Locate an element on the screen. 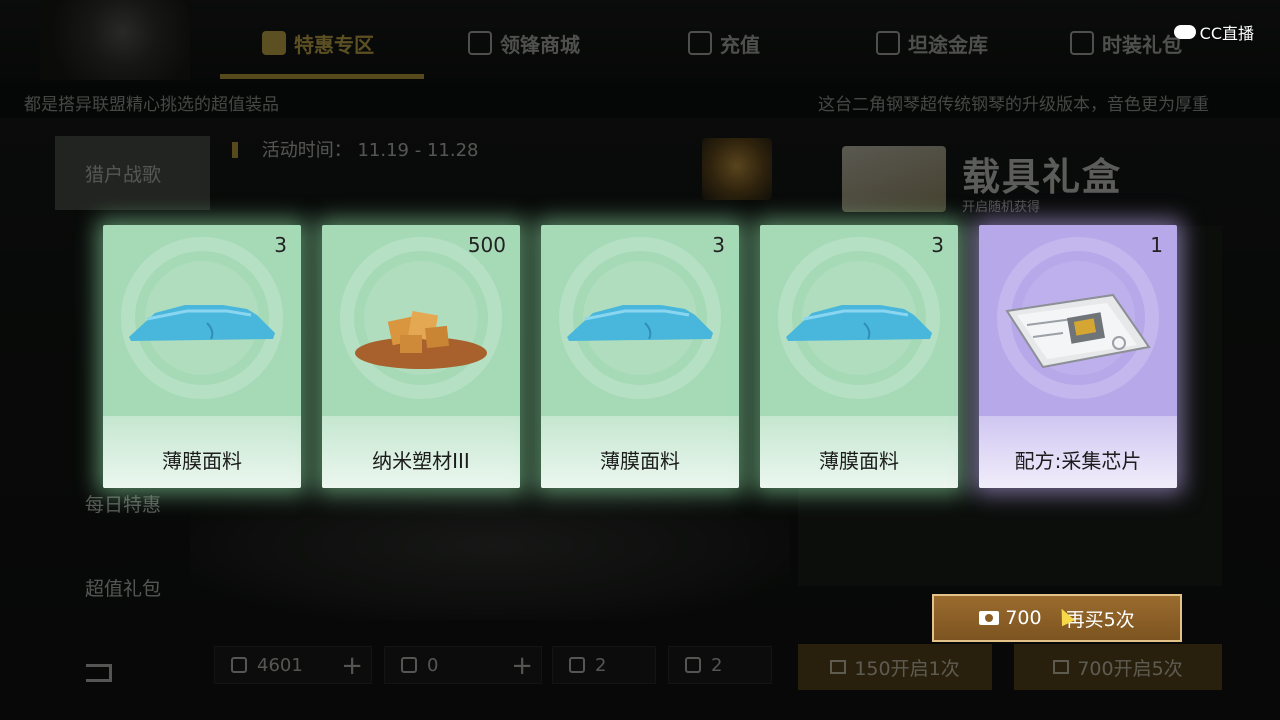  blueprint-icon is located at coordinates (1078, 331).